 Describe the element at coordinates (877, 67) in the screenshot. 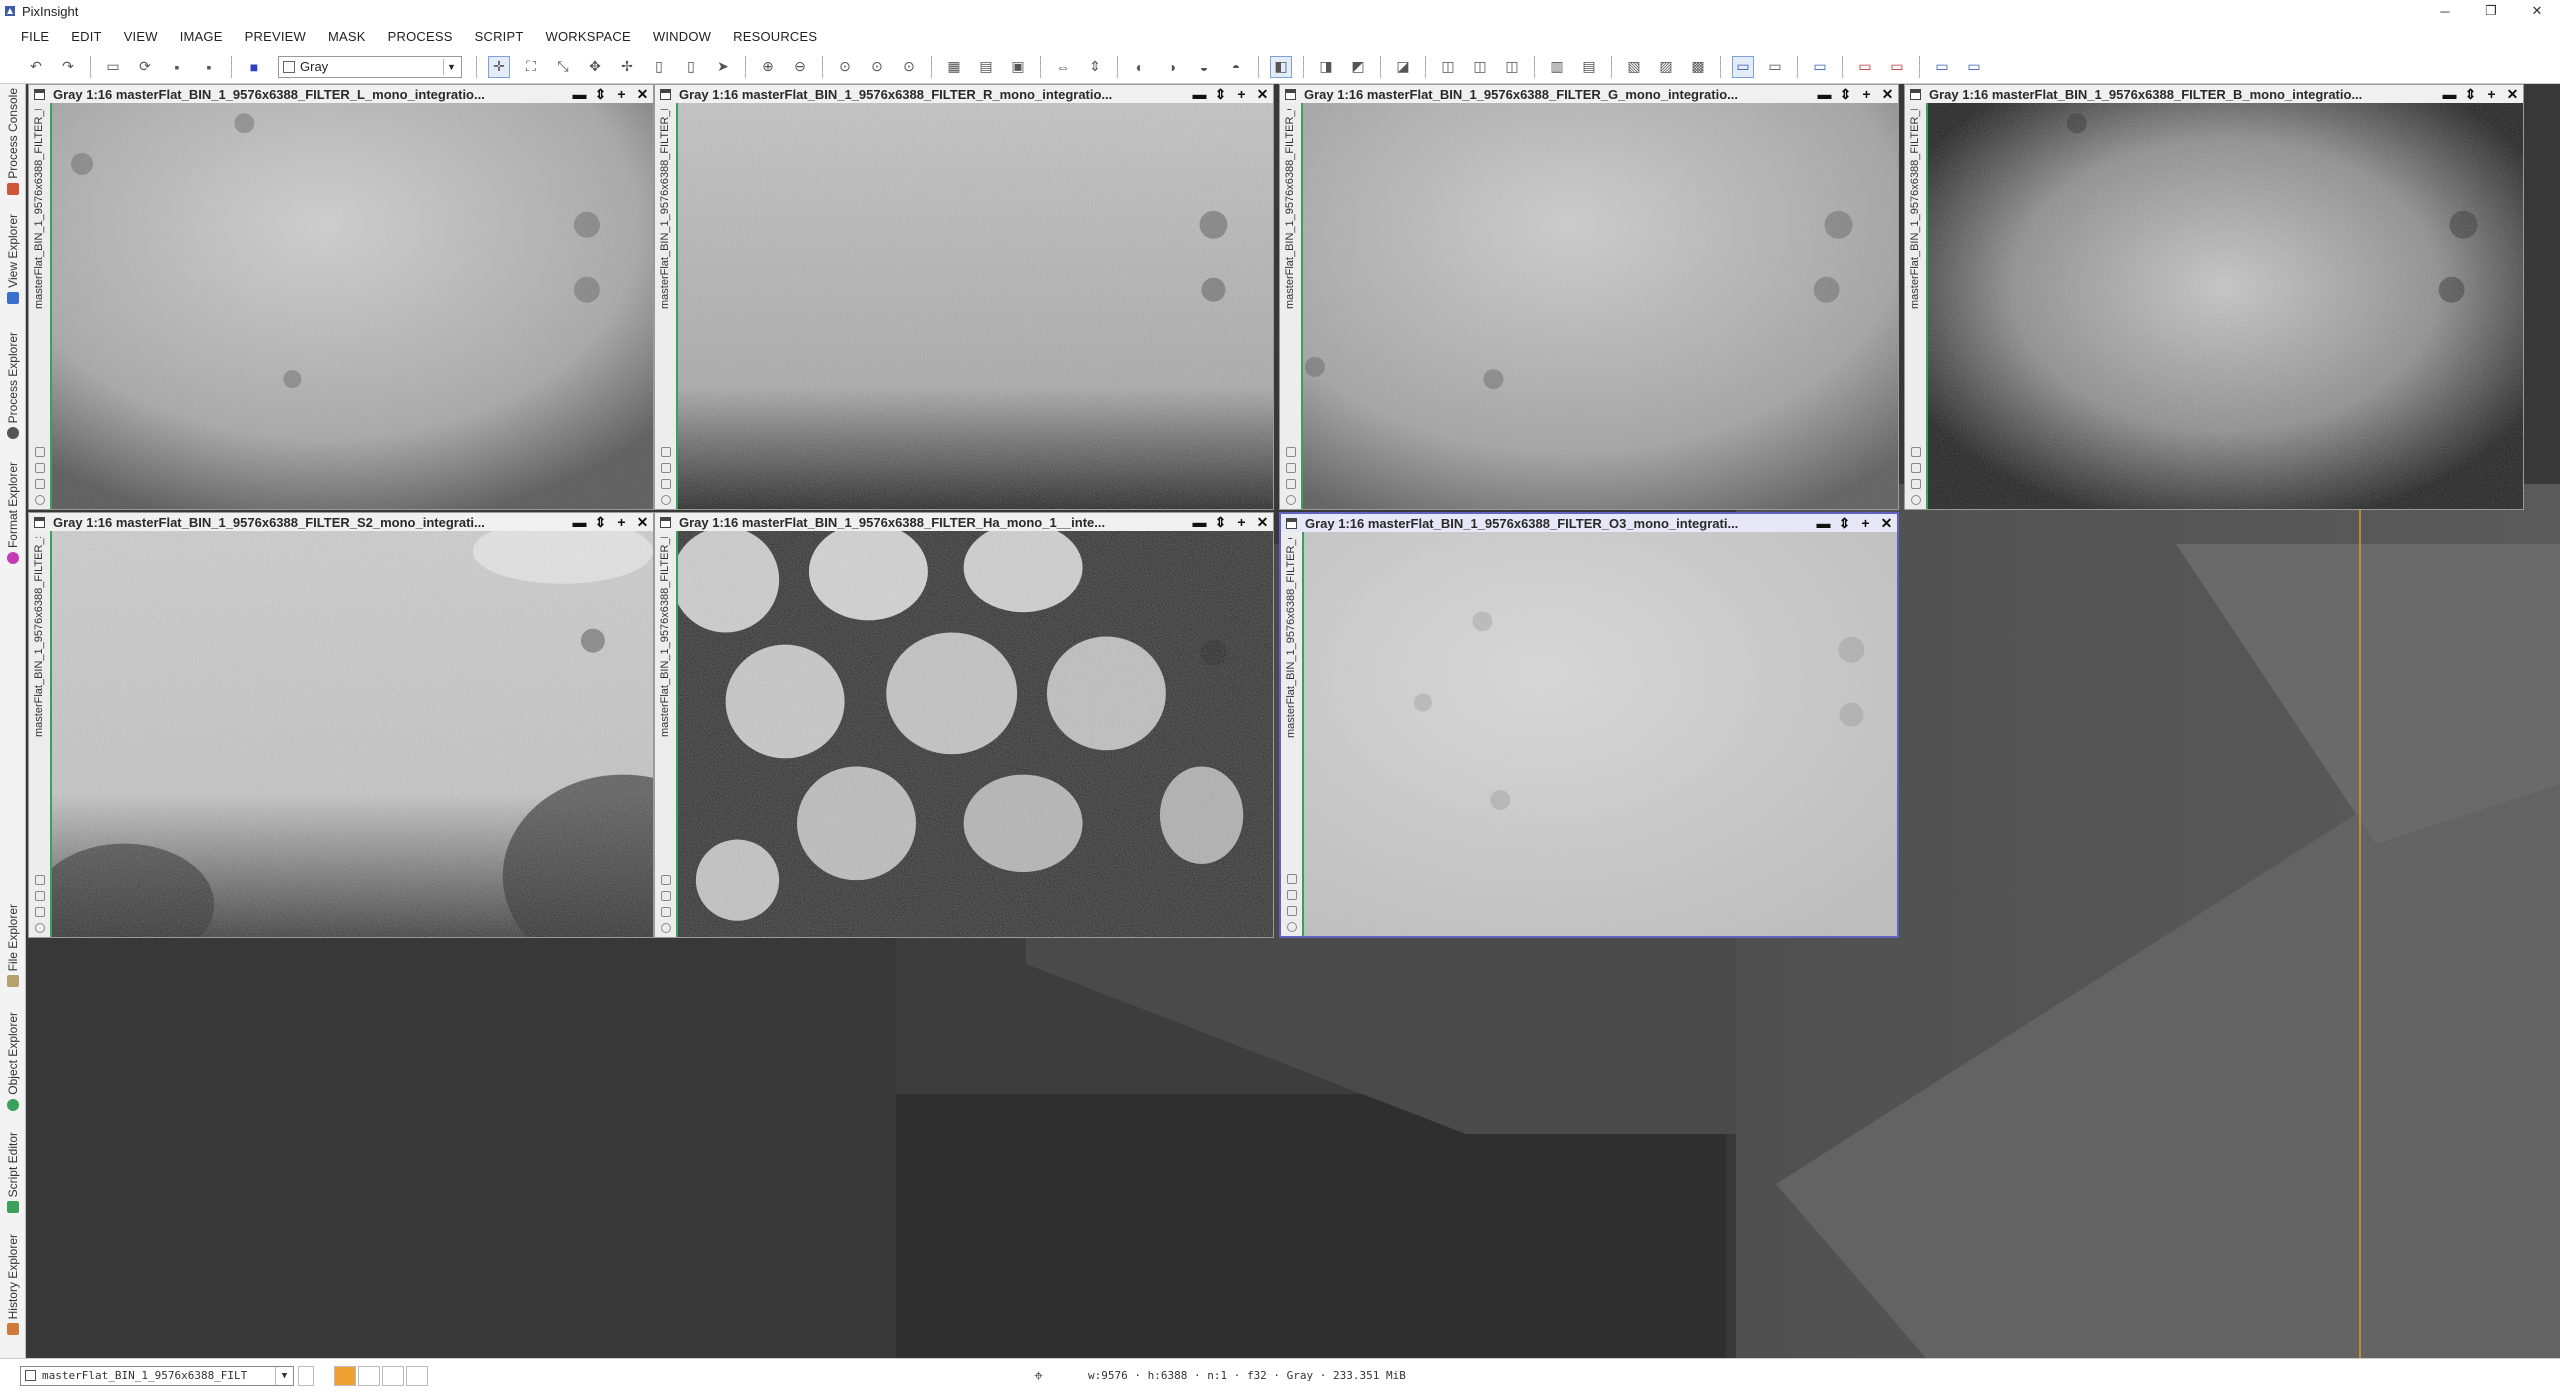

I see `zoom-1-2-icon: ⊙` at that location.